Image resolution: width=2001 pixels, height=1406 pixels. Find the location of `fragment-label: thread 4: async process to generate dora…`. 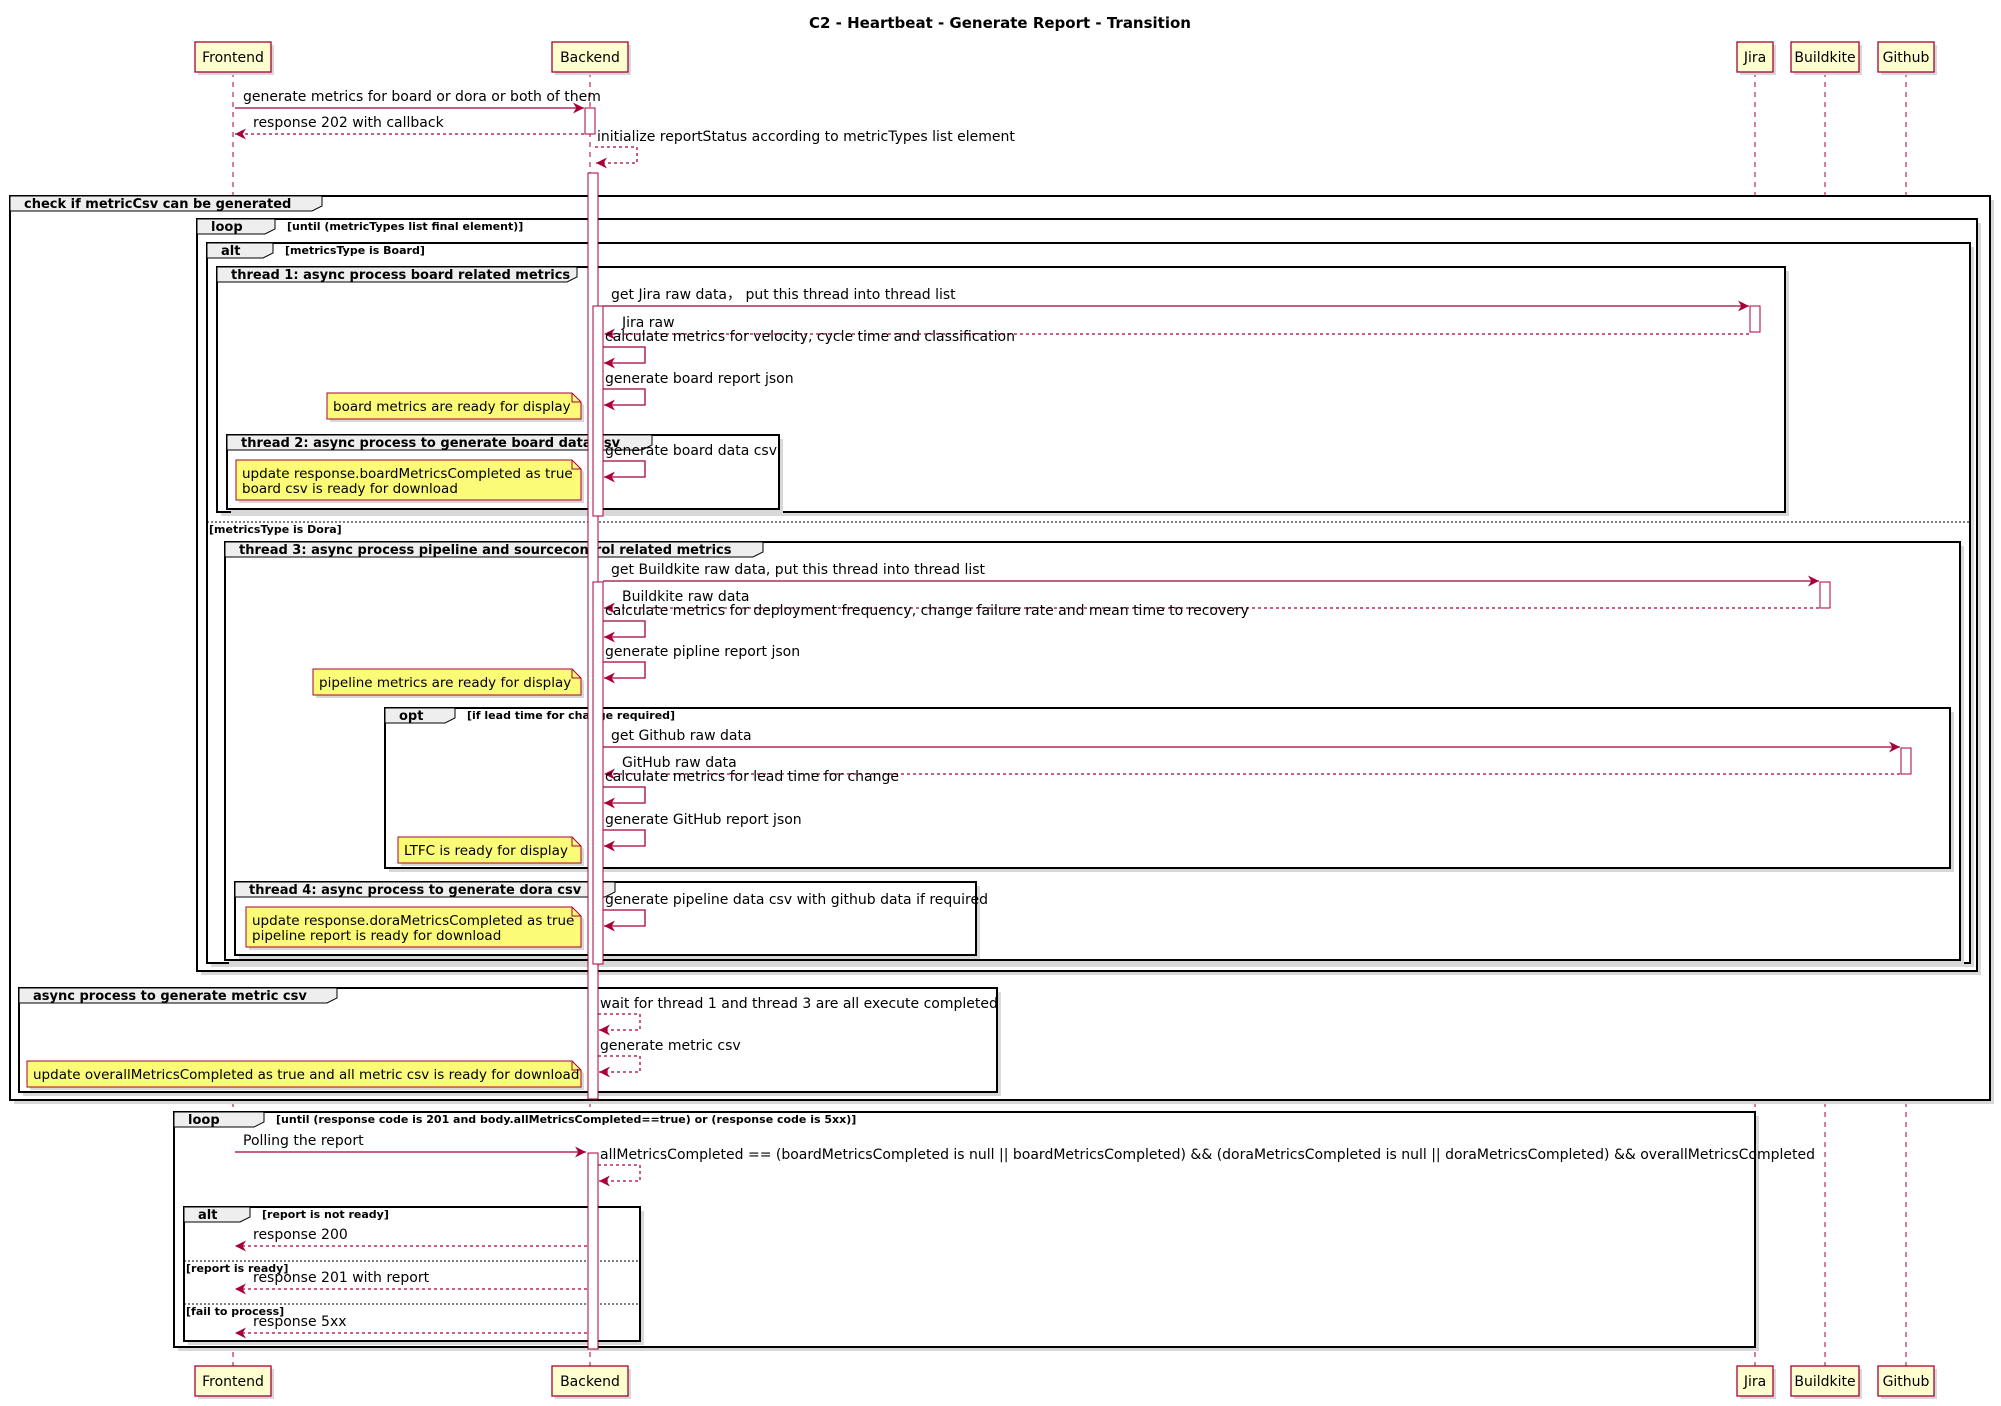

fragment-label: thread 4: async process to generate dora… is located at coordinates (415, 890).